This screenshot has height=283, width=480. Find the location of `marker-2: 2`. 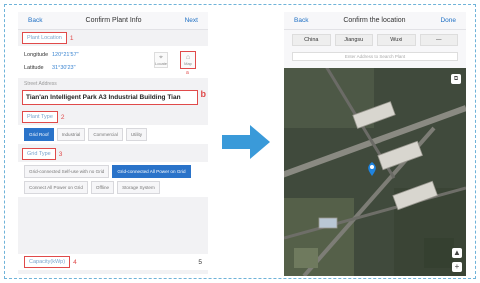

marker-2: 2 is located at coordinates (62, 117).